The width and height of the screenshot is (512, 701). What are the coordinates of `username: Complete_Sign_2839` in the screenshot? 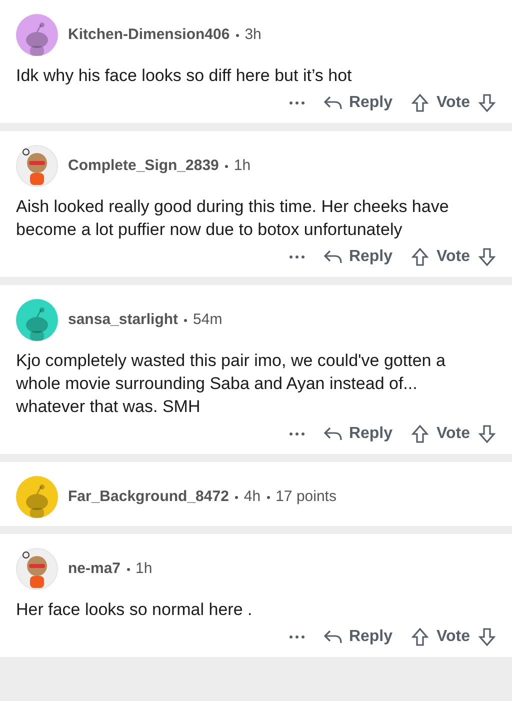 It's located at (143, 166).